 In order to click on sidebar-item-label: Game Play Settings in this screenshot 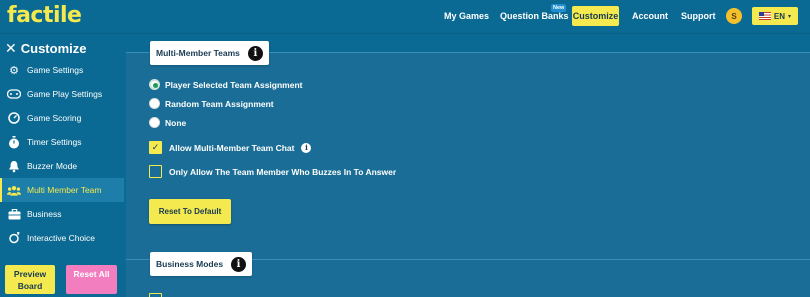, I will do `click(65, 94)`.